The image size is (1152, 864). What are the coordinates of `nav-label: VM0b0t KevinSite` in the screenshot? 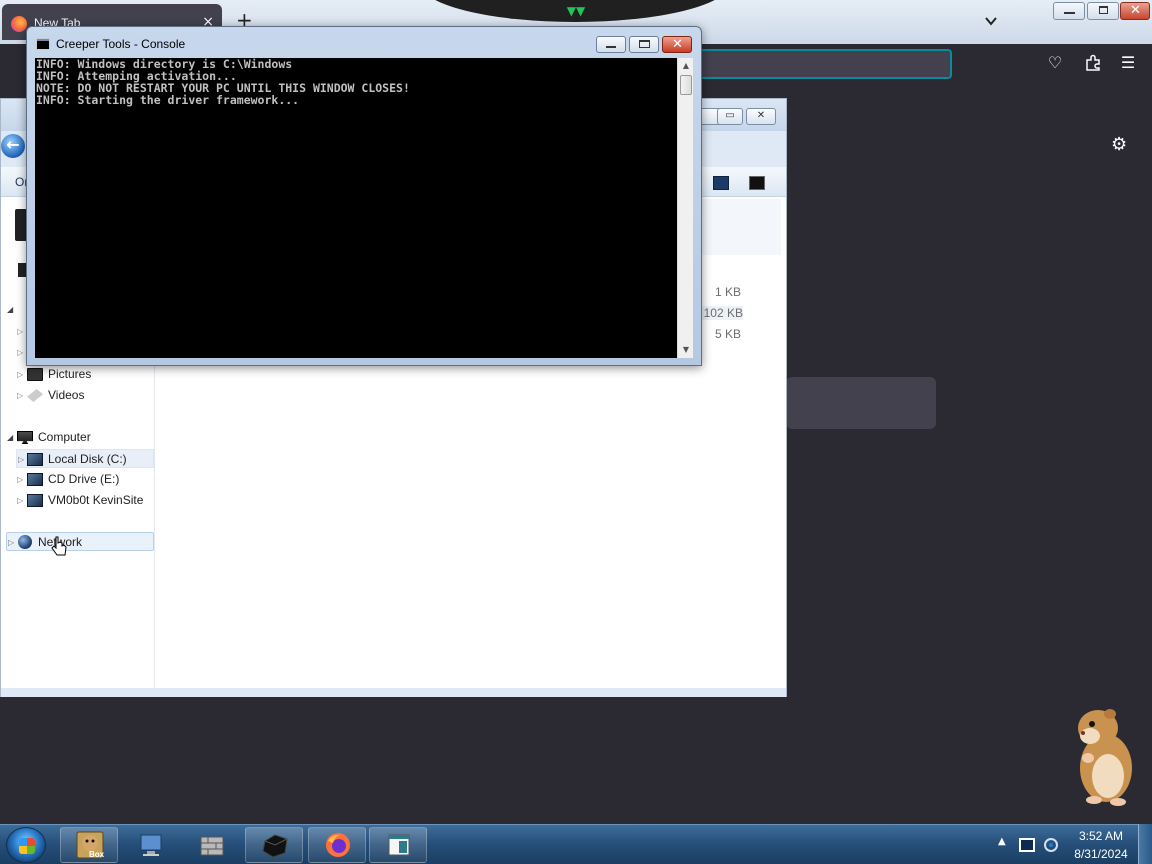 It's located at (96, 500).